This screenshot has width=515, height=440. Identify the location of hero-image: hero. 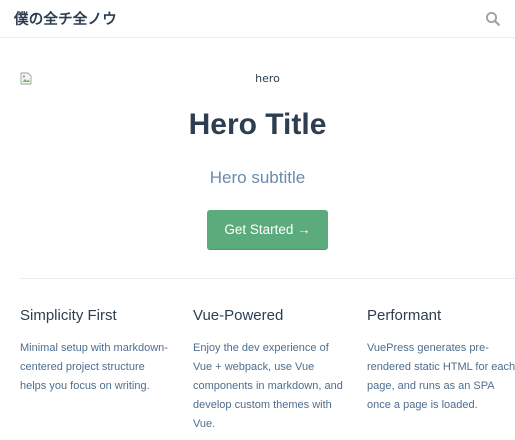
(267, 79).